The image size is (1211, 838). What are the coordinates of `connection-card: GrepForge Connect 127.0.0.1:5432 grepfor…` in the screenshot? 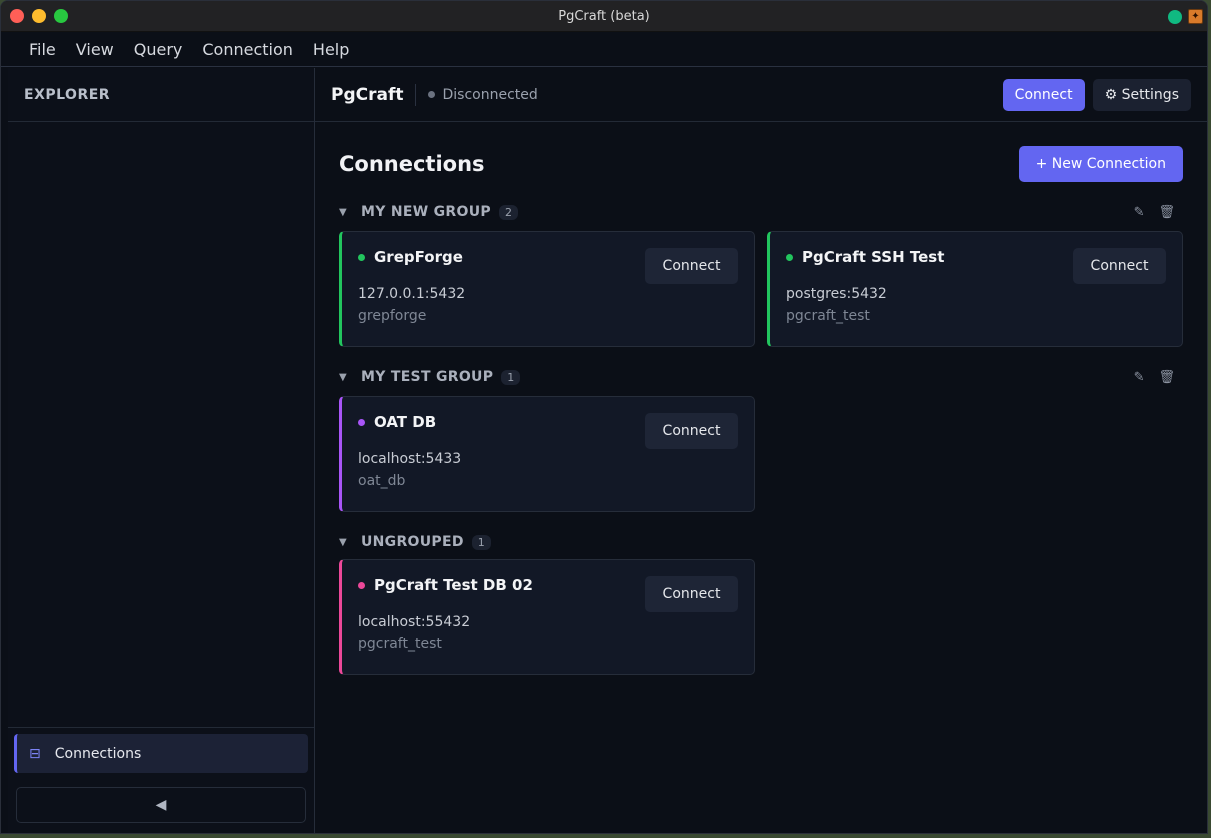 It's located at (547, 289).